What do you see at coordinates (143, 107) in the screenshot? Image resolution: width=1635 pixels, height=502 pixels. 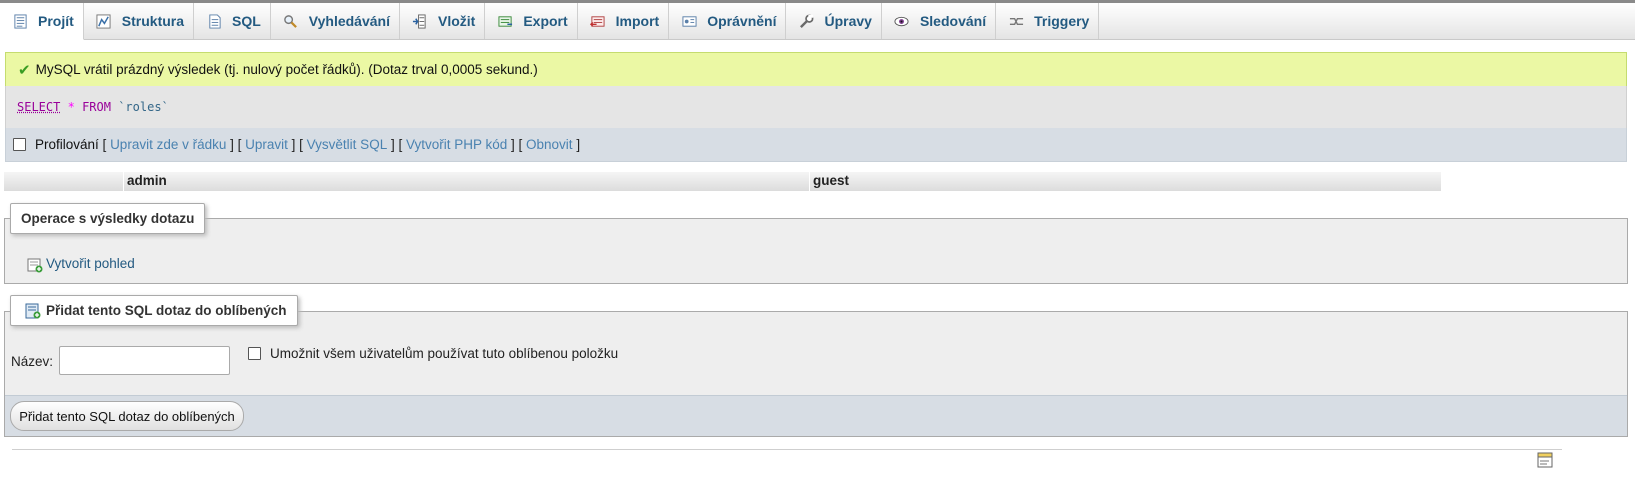 I see `sql-table-name: `roles`` at bounding box center [143, 107].